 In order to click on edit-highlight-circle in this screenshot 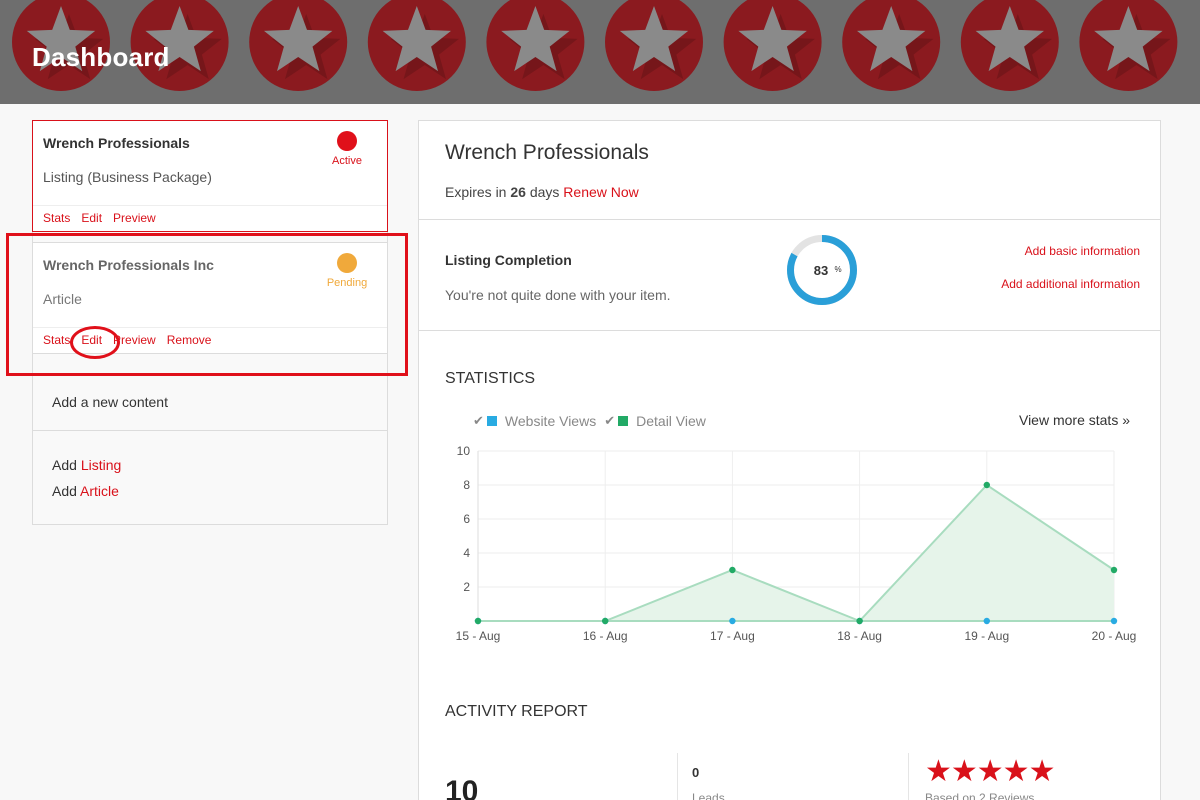, I will do `click(95, 342)`.